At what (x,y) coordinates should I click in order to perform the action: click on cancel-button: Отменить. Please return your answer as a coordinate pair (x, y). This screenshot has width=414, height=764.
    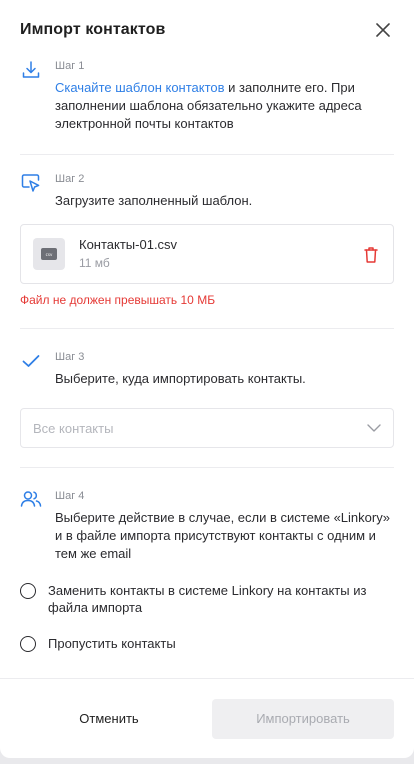
    Looking at the image, I should click on (109, 718).